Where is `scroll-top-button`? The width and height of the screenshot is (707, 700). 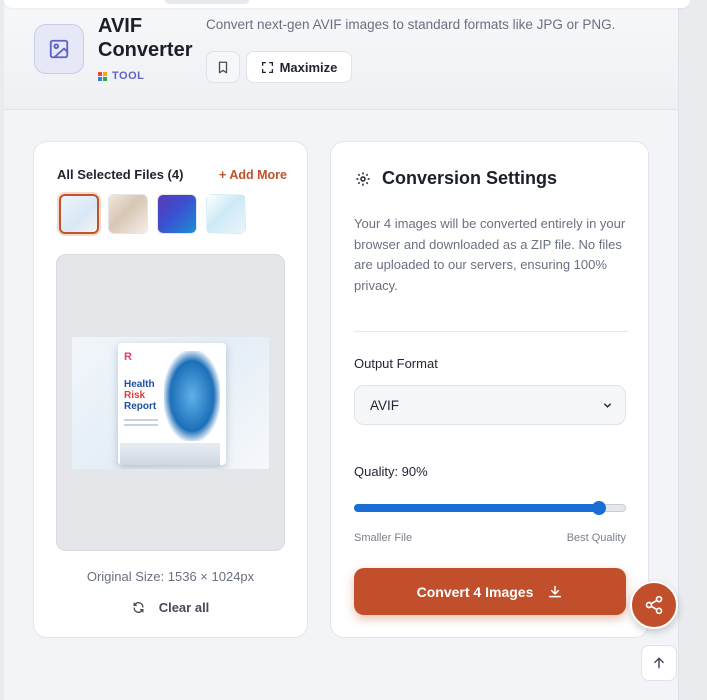
scroll-top-button is located at coordinates (659, 663).